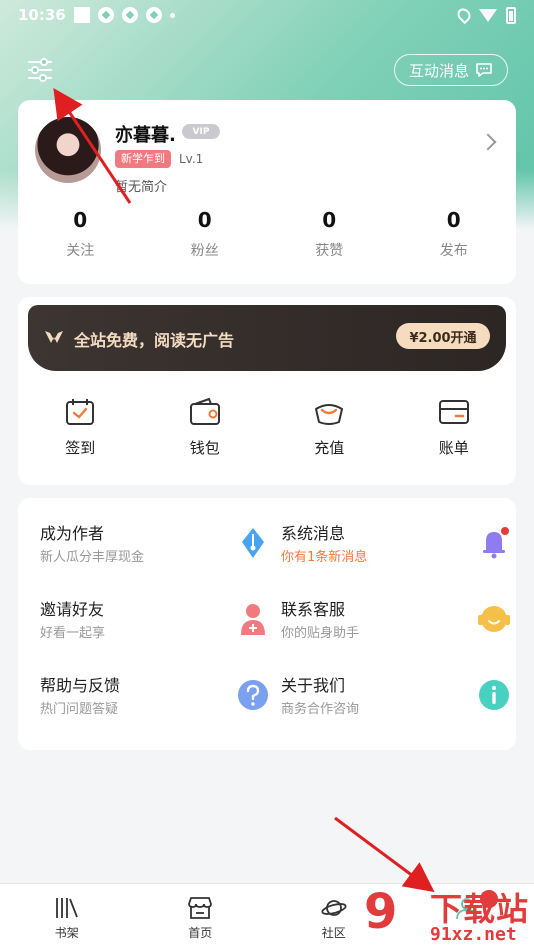 This screenshot has width=534, height=950. What do you see at coordinates (267, 338) in the screenshot?
I see `vip-banner: 全站免费，阅读无广告 ¥2.00开通` at bounding box center [267, 338].